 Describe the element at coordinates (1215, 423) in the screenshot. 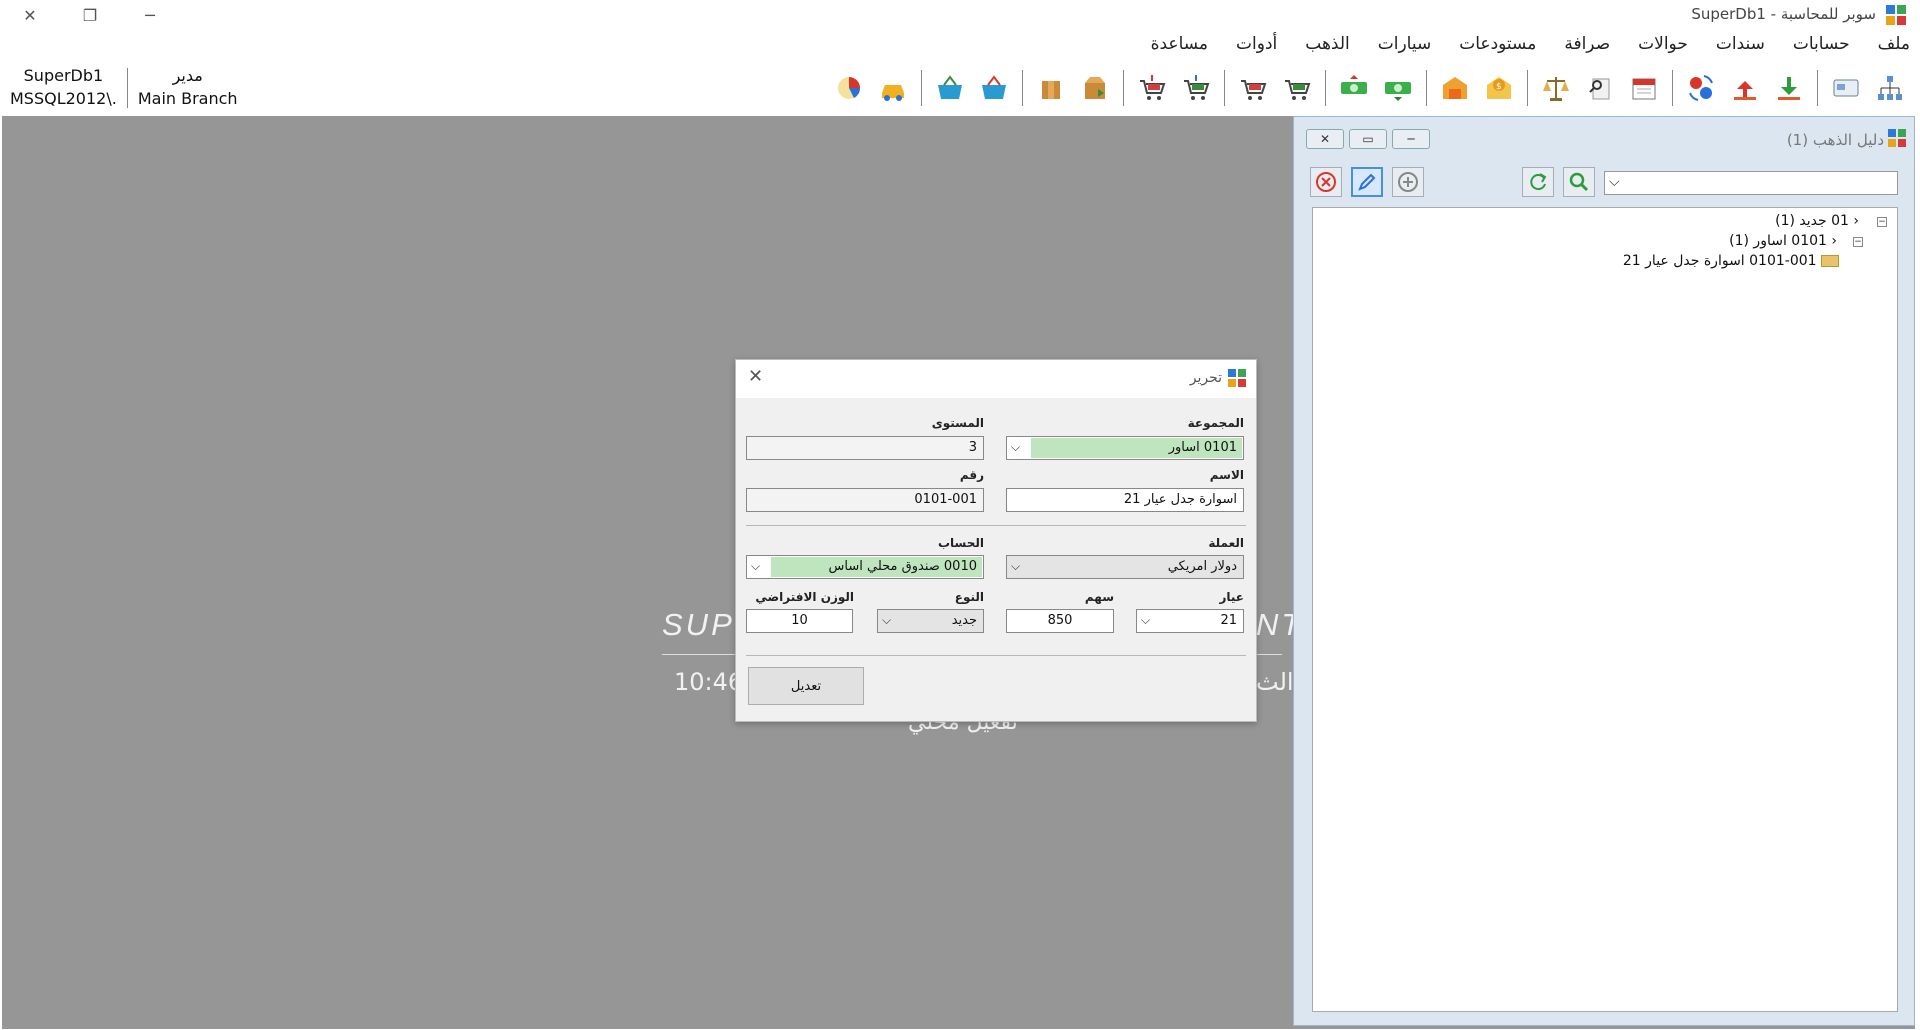

I see `group-label: المجموعة` at that location.